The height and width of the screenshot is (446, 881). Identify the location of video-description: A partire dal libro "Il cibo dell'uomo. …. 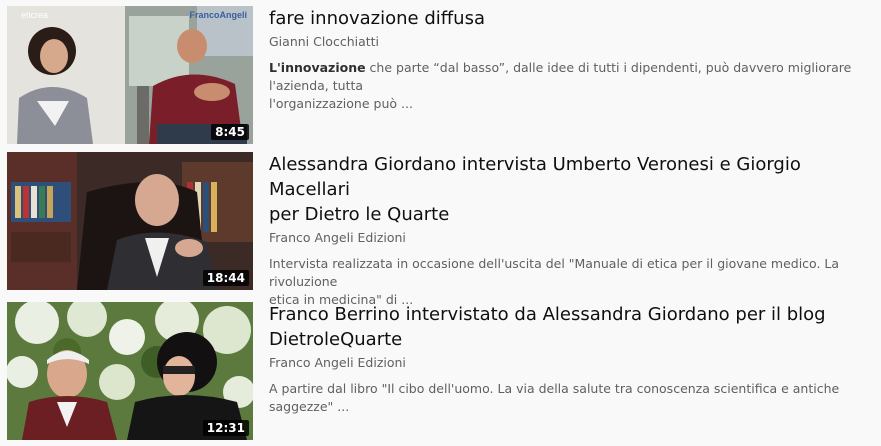
(569, 398).